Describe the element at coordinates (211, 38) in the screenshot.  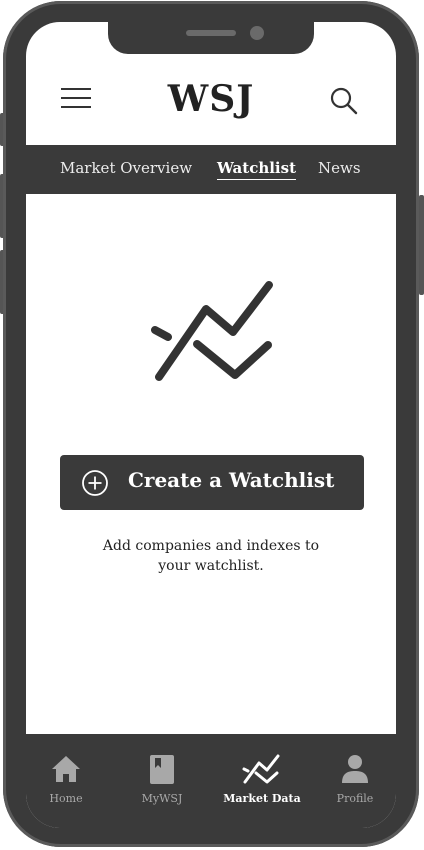
I see `notch` at that location.